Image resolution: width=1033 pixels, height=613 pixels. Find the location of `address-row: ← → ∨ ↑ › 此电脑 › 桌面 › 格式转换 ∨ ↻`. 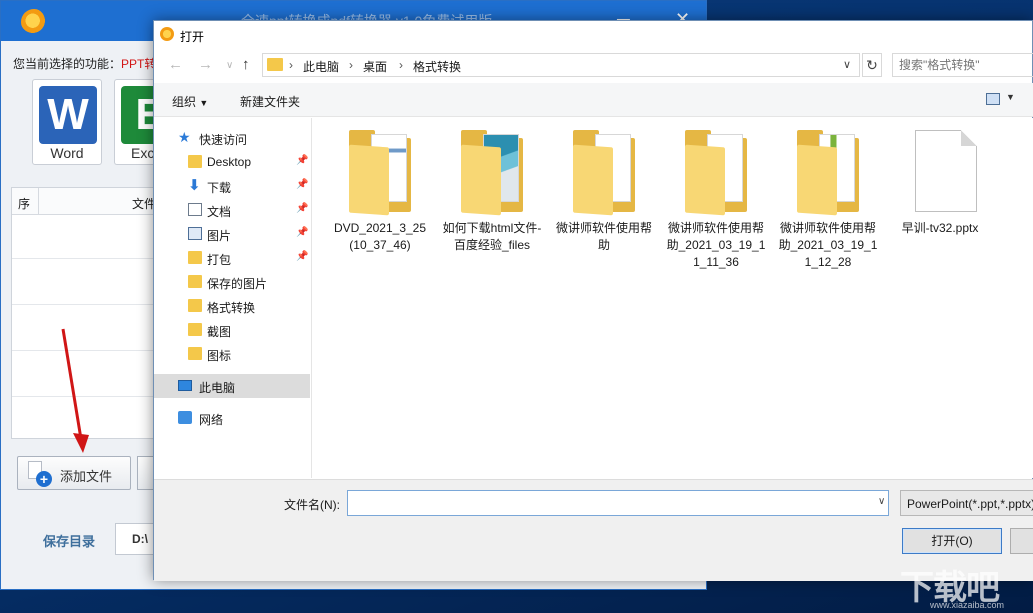

address-row: ← → ∨ ↑ › 此电脑 › 桌面 › 格式转换 ∨ ↻ is located at coordinates (593, 66).